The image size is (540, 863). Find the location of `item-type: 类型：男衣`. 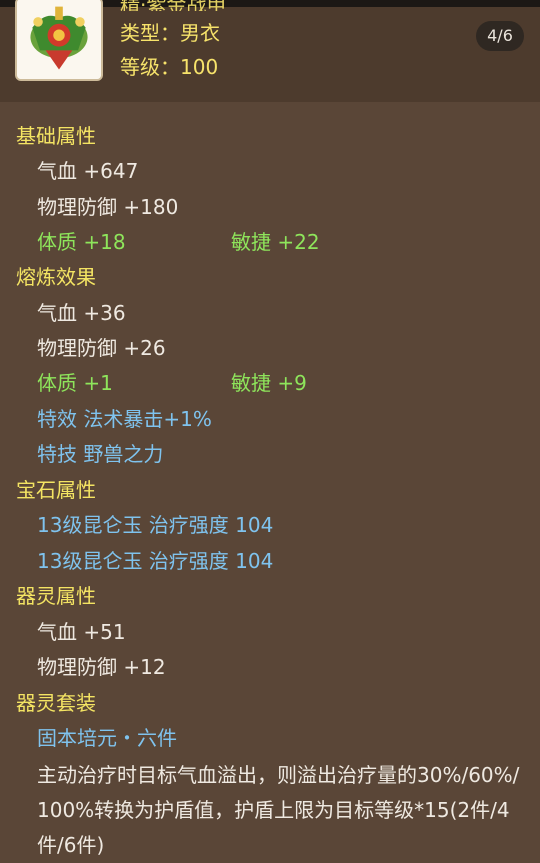

item-type: 类型：男衣 is located at coordinates (170, 33).